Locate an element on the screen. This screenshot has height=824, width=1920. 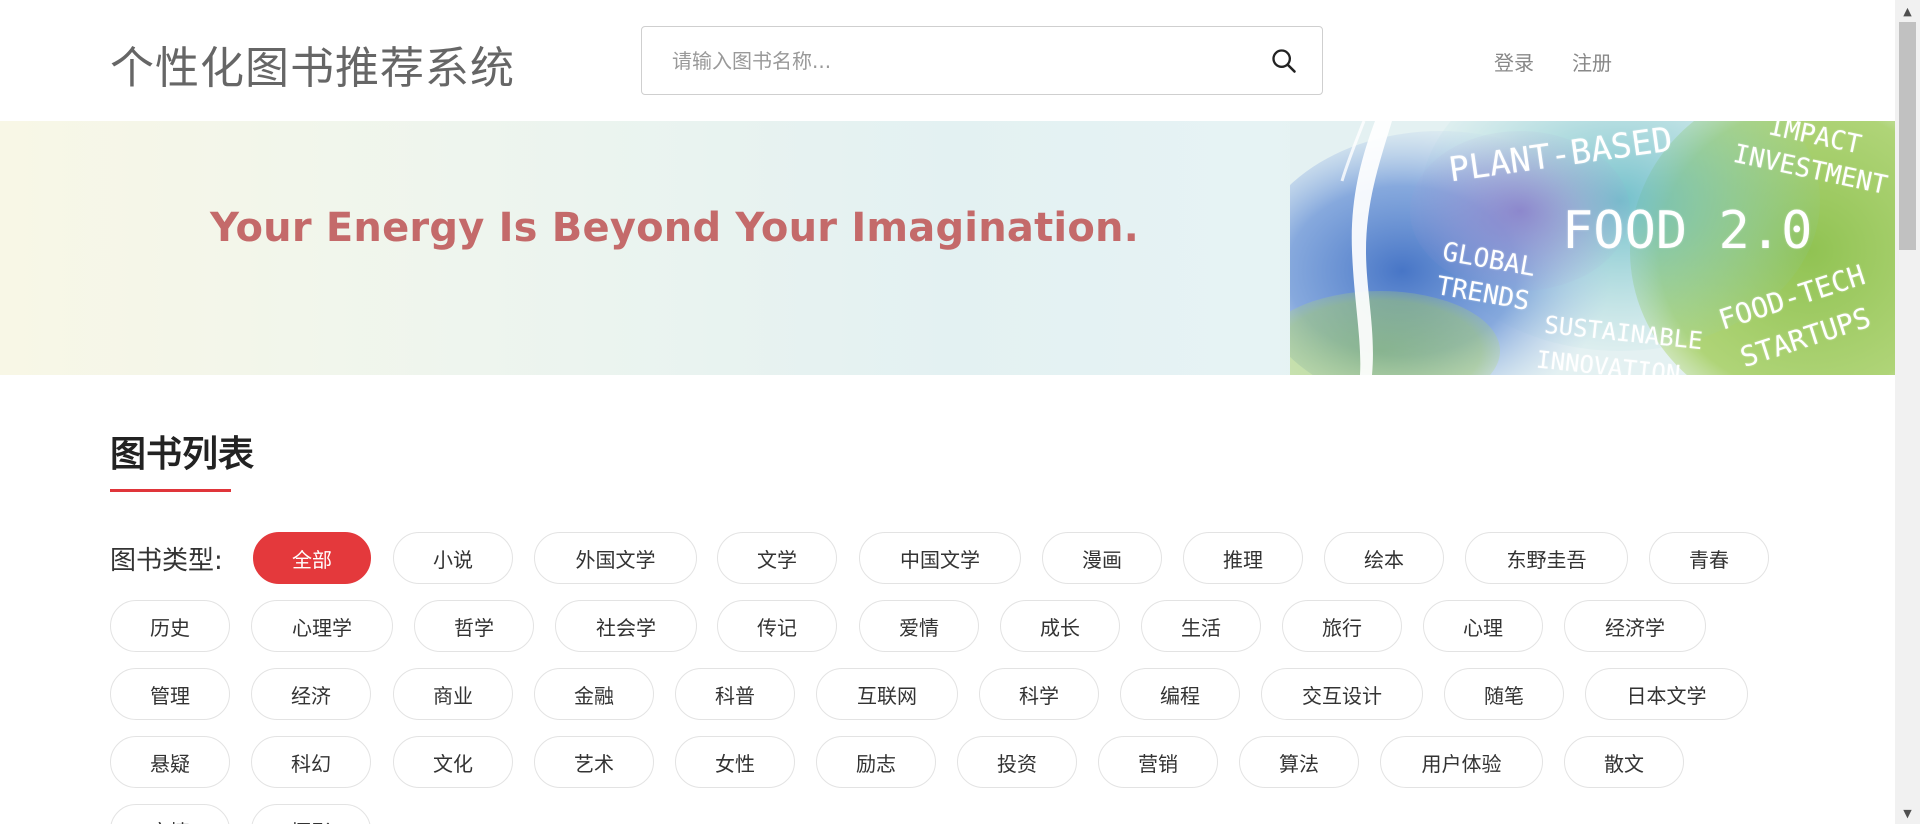
category-tag: 经济 is located at coordinates (311, 694).